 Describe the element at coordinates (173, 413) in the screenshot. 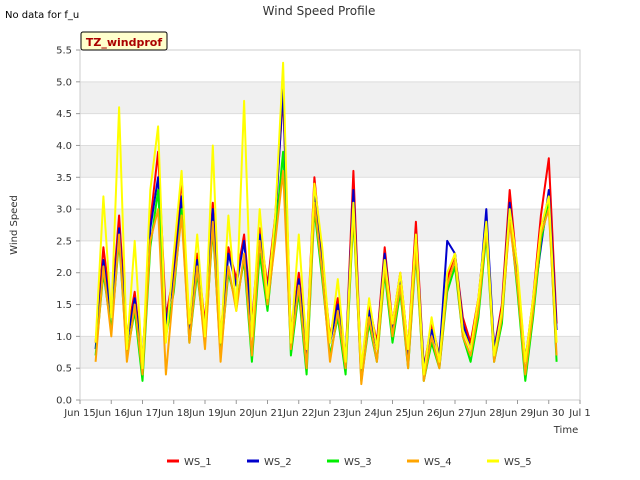

I see `x-tick-label: Jun 18` at that location.